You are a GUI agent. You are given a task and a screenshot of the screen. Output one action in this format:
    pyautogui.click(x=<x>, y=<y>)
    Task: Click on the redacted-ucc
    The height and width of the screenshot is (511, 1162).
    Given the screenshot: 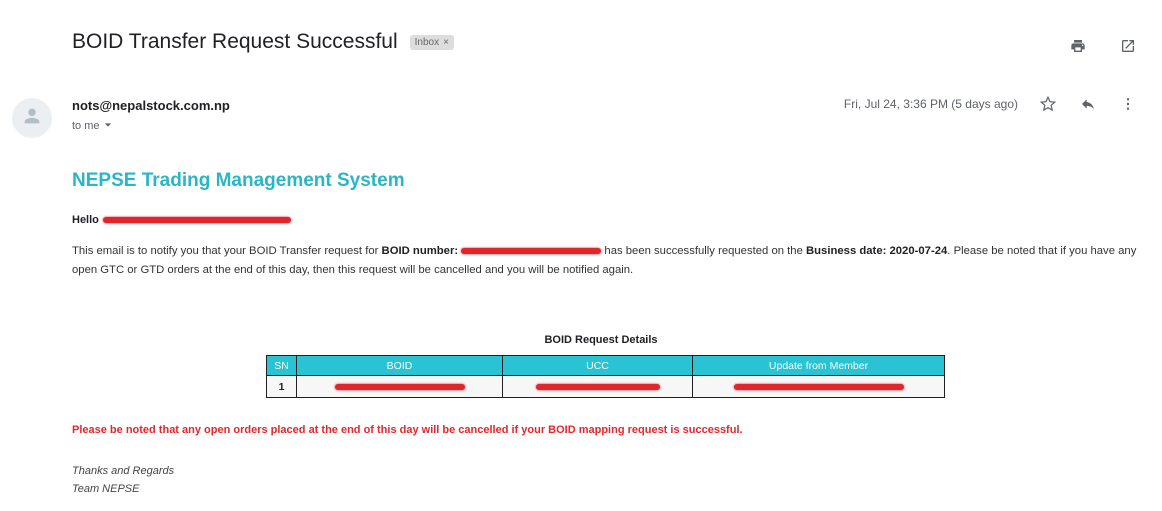 What is the action you would take?
    pyautogui.click(x=597, y=386)
    